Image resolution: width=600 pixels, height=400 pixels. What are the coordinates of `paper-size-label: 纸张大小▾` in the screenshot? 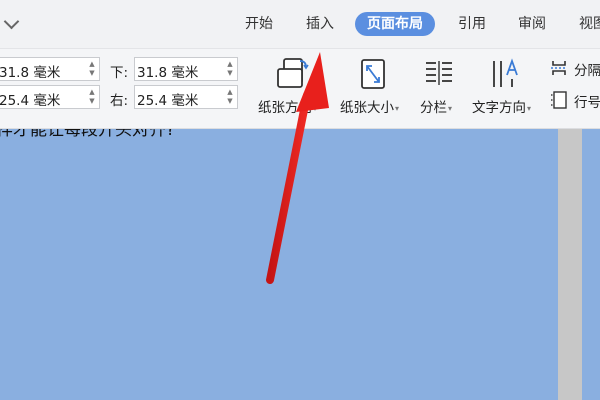 It's located at (370, 108).